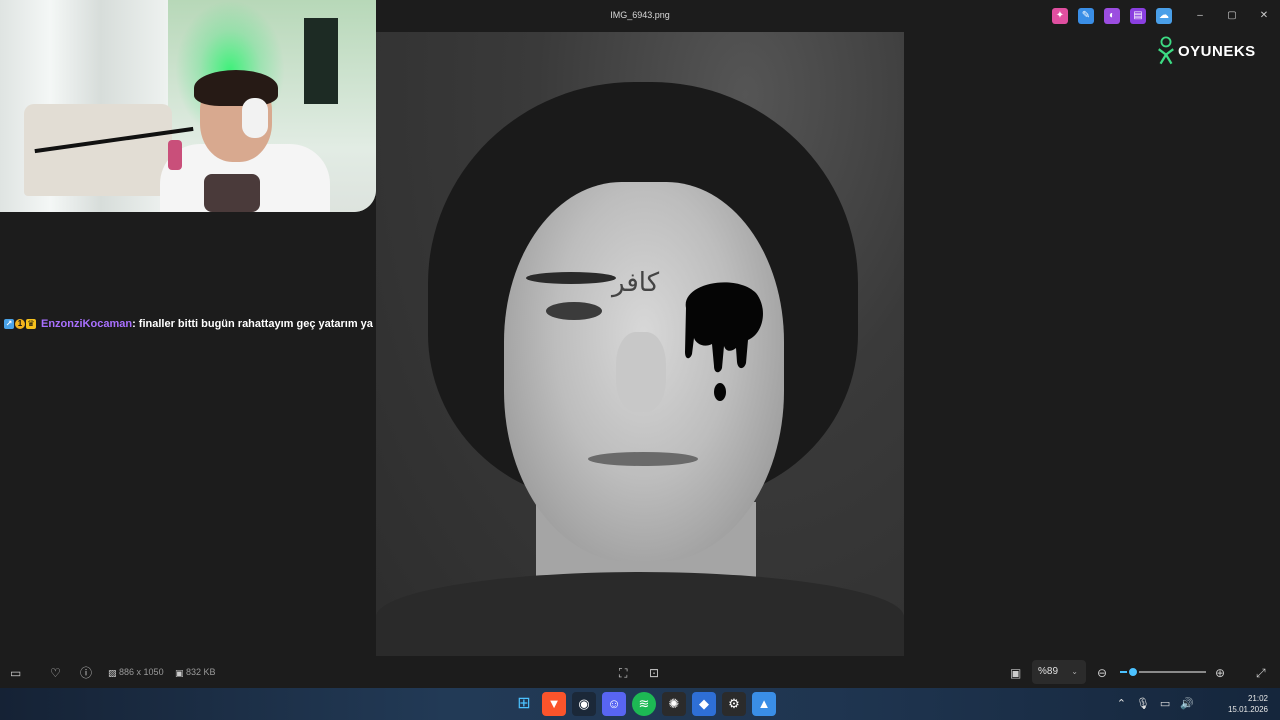 The height and width of the screenshot is (720, 1280). I want to click on fit-screen-button: ⛶, so click(623, 672).